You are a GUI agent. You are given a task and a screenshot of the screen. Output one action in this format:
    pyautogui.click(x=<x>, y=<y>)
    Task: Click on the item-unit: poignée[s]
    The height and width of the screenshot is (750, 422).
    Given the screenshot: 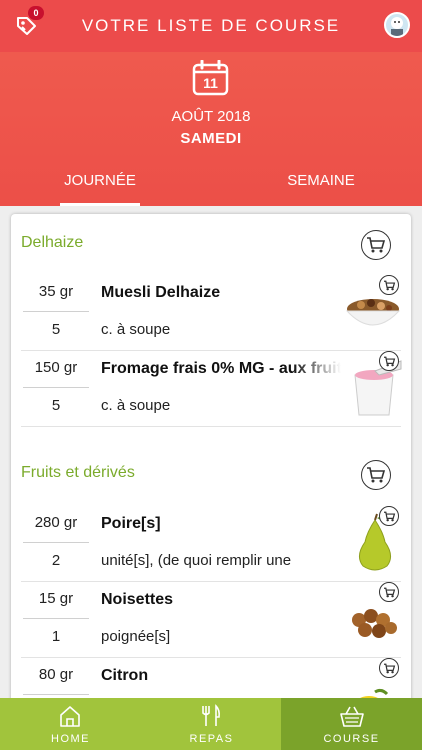 What is the action you would take?
    pyautogui.click(x=136, y=636)
    